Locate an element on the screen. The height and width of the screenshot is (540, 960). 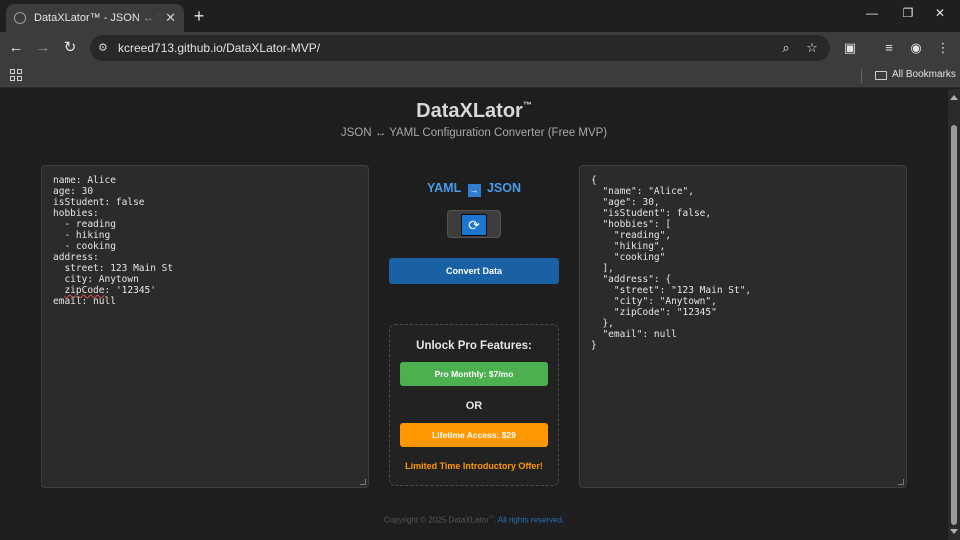
spellcheck-word: zipCode is located at coordinates (84, 290).